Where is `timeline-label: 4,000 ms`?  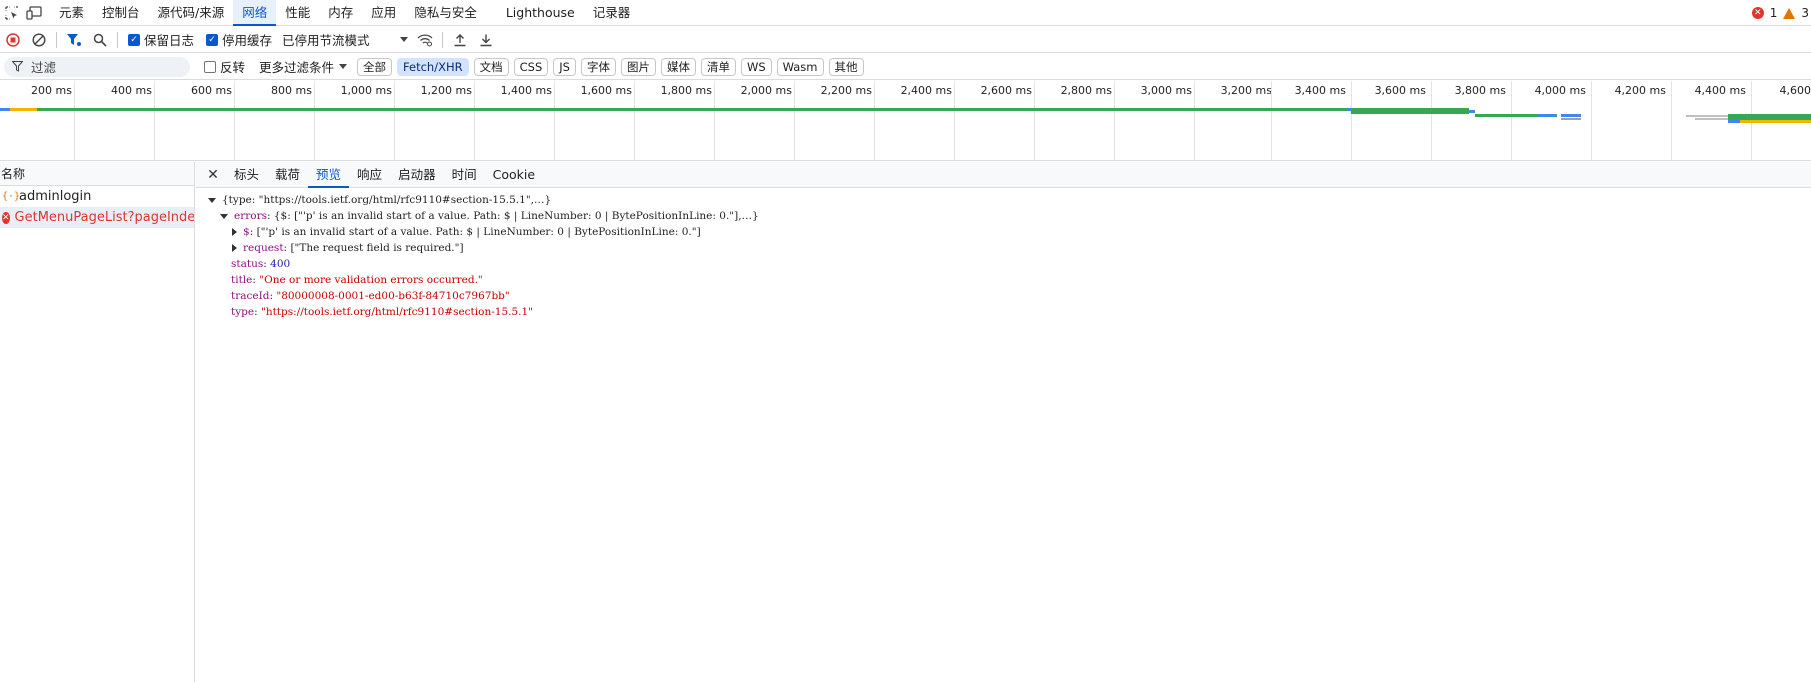 timeline-label: 4,000 ms is located at coordinates (1560, 90).